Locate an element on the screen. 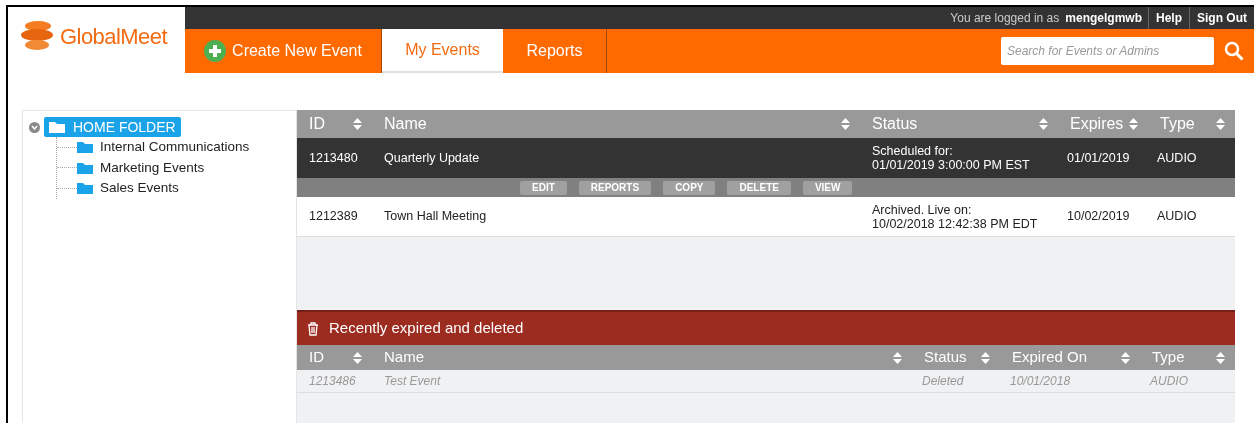  table-row: 1213480 Quarterly Update Scheduled for: 01/01/2019 3:00:00 PM EST 01/01/2019 AUDIO is located at coordinates (766, 158).